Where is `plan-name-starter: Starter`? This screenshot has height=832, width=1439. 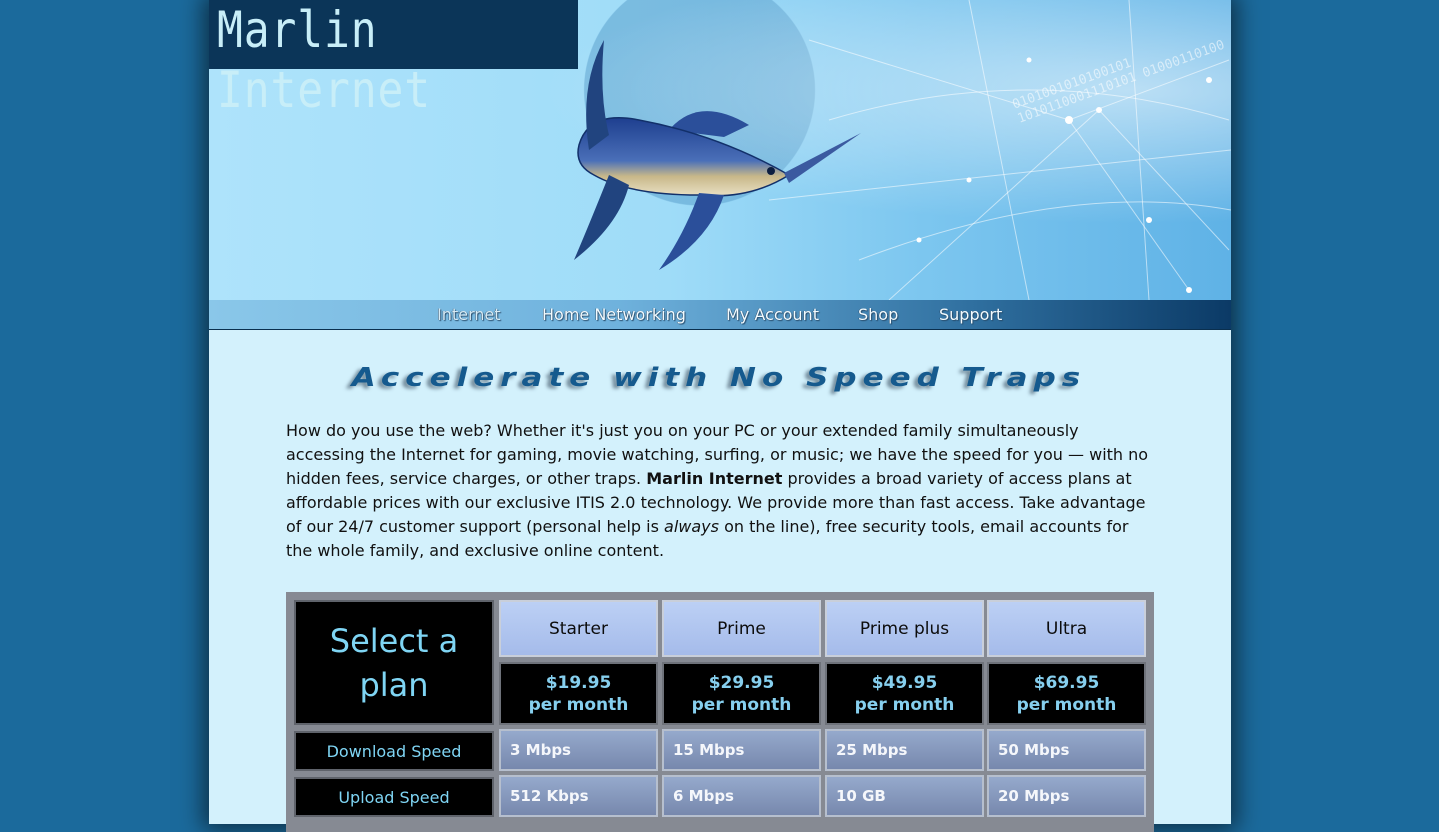
plan-name-starter: Starter is located at coordinates (578, 628).